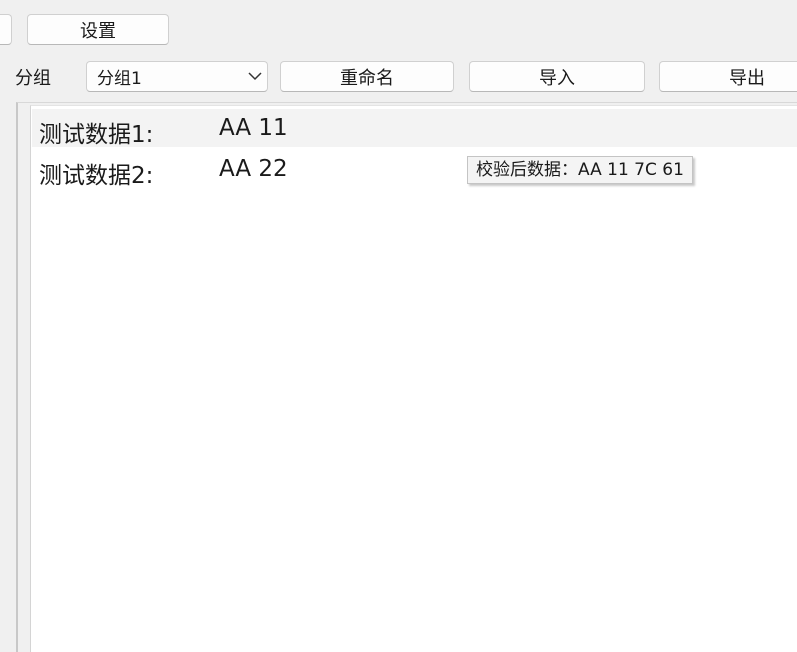 The height and width of the screenshot is (652, 797). Describe the element at coordinates (6, 29) in the screenshot. I see `partial-button` at that location.